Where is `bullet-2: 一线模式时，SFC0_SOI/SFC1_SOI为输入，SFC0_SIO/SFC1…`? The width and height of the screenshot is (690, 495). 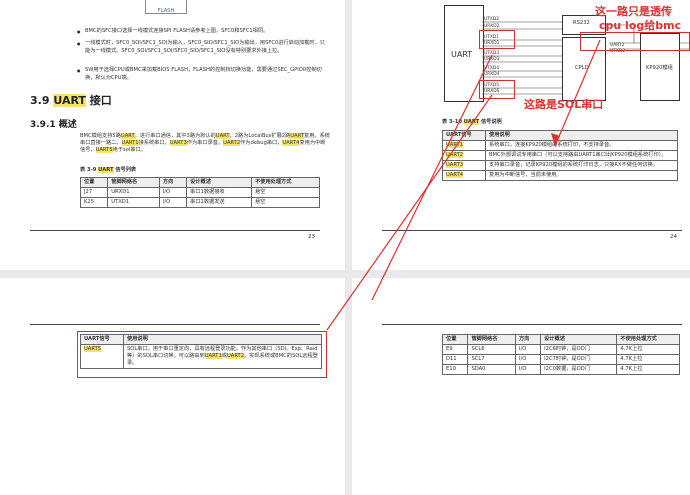 bullet-2: 一线模式时，SFC0_SOI/SFC1_SOI为输入，SFC0_SIO/SFC1… is located at coordinates (203, 47).